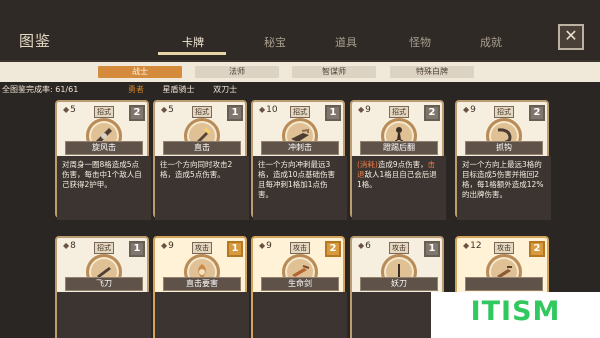 Image resolution: width=600 pixels, height=338 pixels. I want to click on card-cost: ◆8, so click(69, 246).